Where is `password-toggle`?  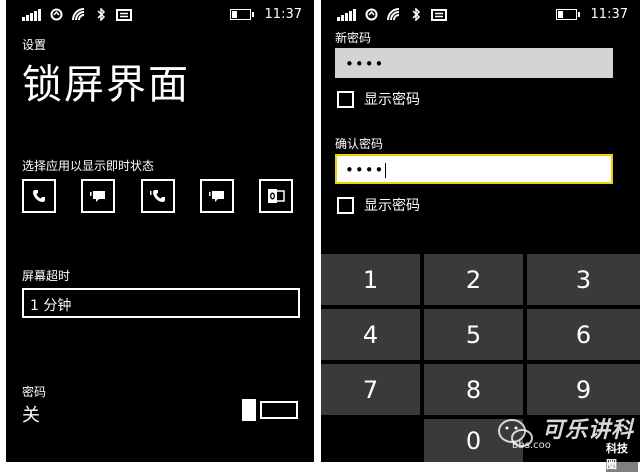 password-toggle is located at coordinates (271, 410).